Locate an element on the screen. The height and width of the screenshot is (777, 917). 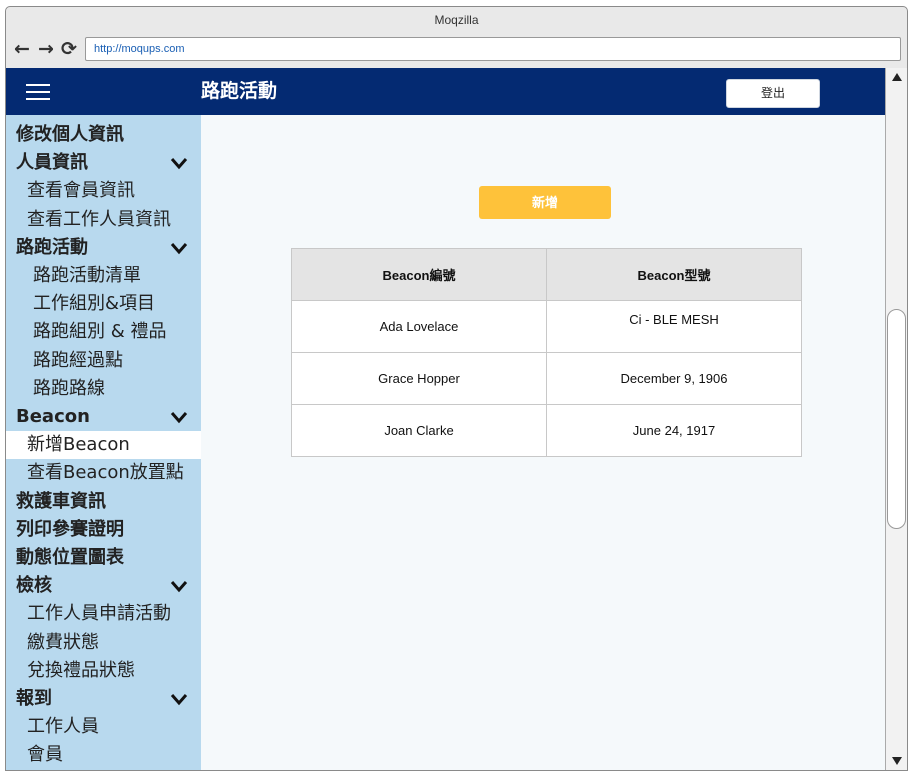
sidebar-item-label: 查看會員資訊 is located at coordinates (81, 191).